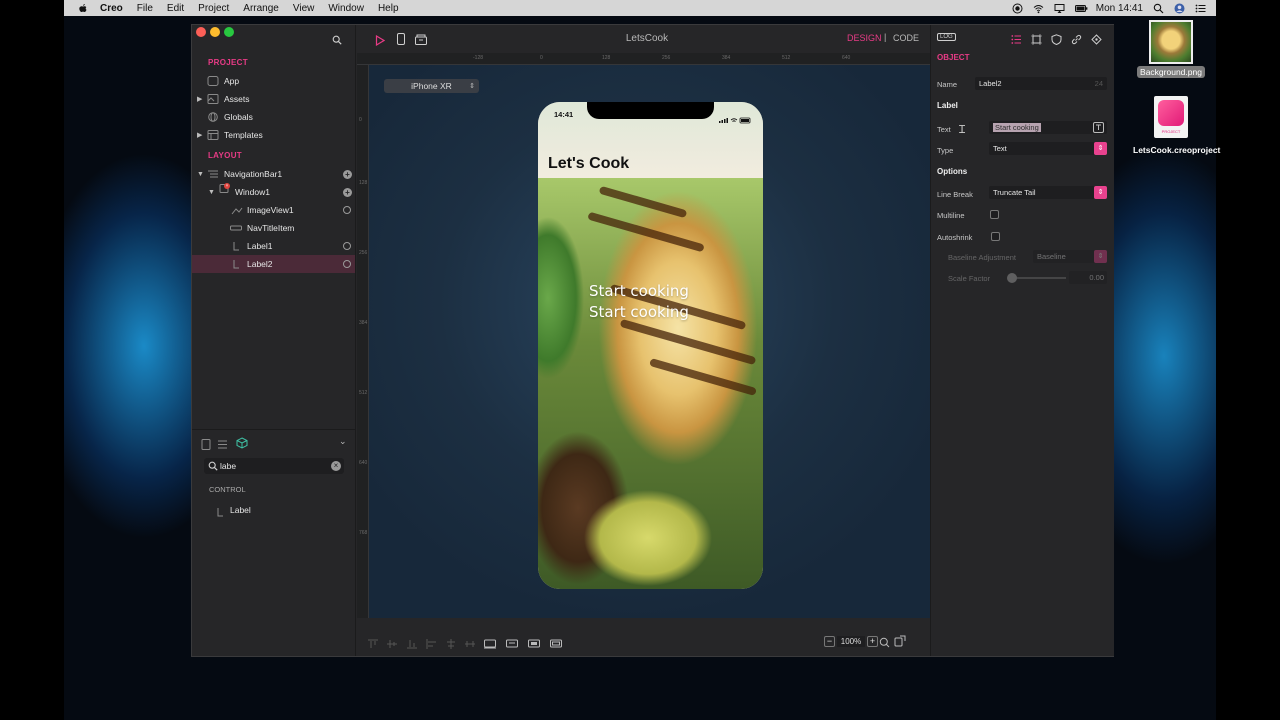 This screenshot has height=720, width=1280. Describe the element at coordinates (650, 383) in the screenshot. I see `imageview1-food-photo: Start cooking Start cooking` at that location.